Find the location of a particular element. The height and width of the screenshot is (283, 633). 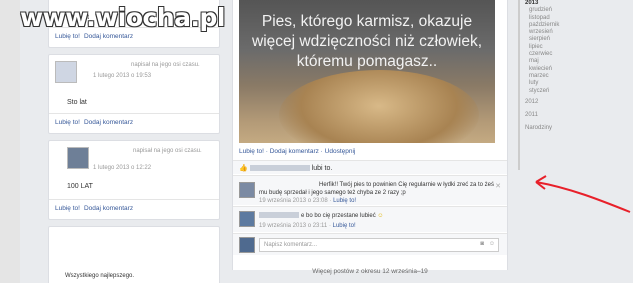

timeline-month: sierpień is located at coordinates (553, 39).